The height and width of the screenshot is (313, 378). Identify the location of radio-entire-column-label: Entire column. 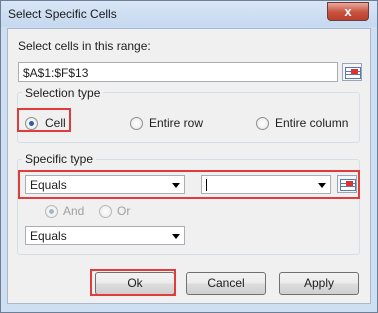
(311, 123).